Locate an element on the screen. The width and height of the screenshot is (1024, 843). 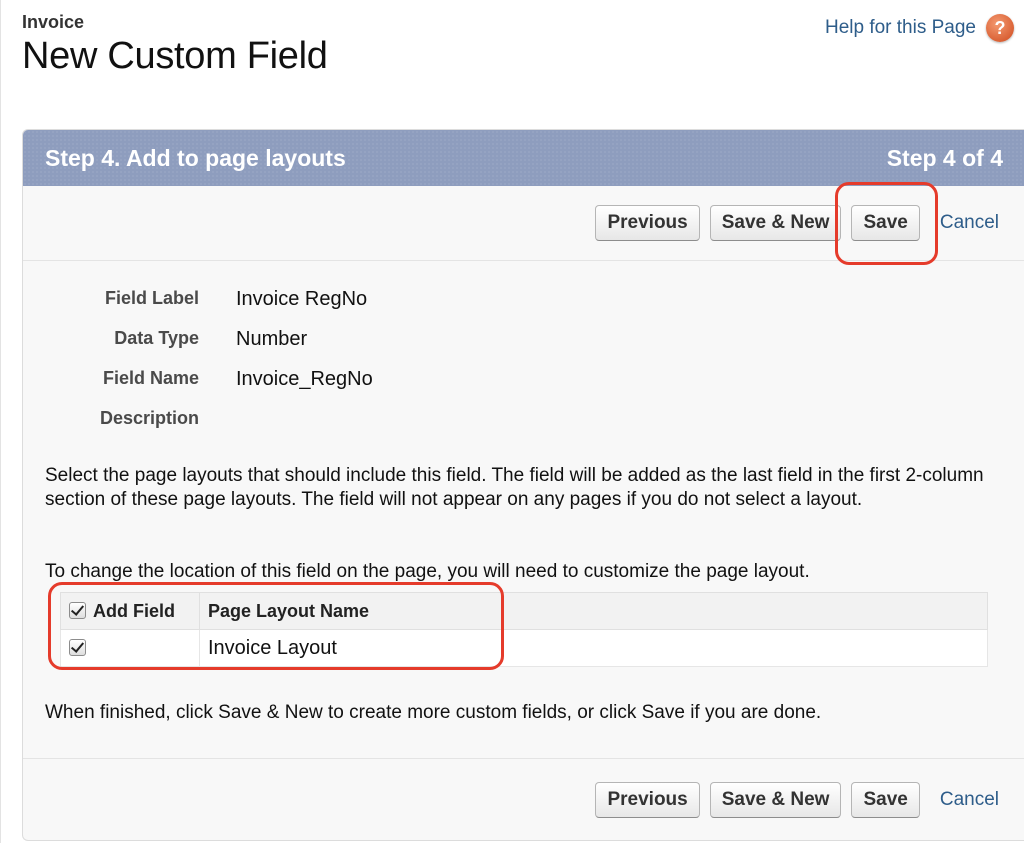
data-type-caption: Data Type is located at coordinates (156, 338).